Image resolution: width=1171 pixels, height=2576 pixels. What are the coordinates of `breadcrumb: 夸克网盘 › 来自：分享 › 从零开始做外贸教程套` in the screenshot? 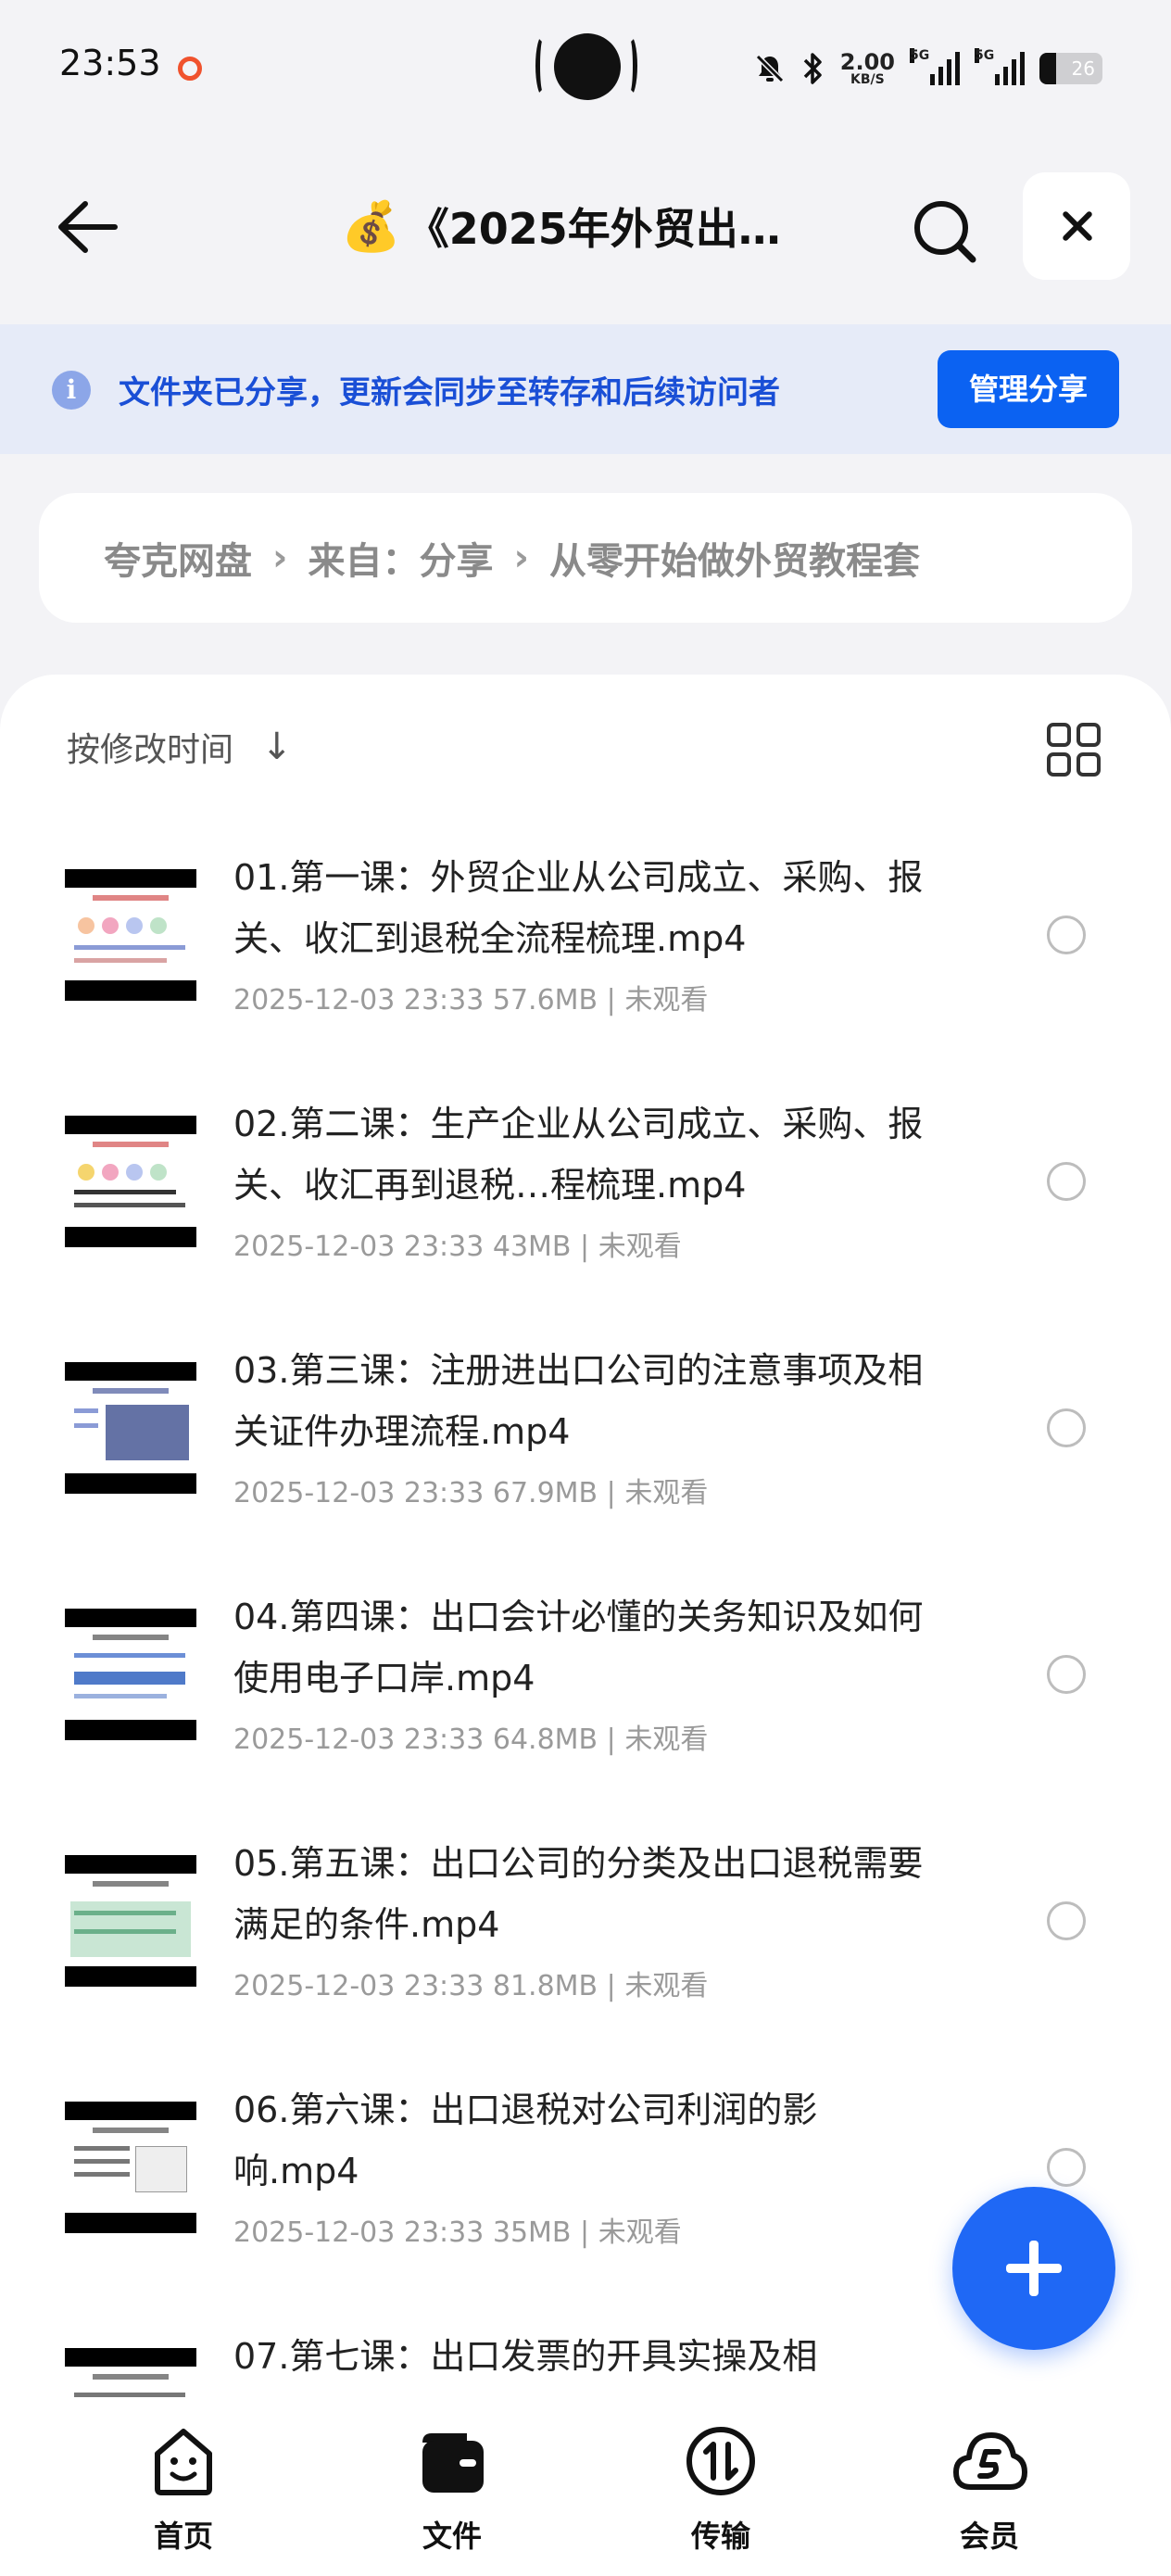 It's located at (585, 558).